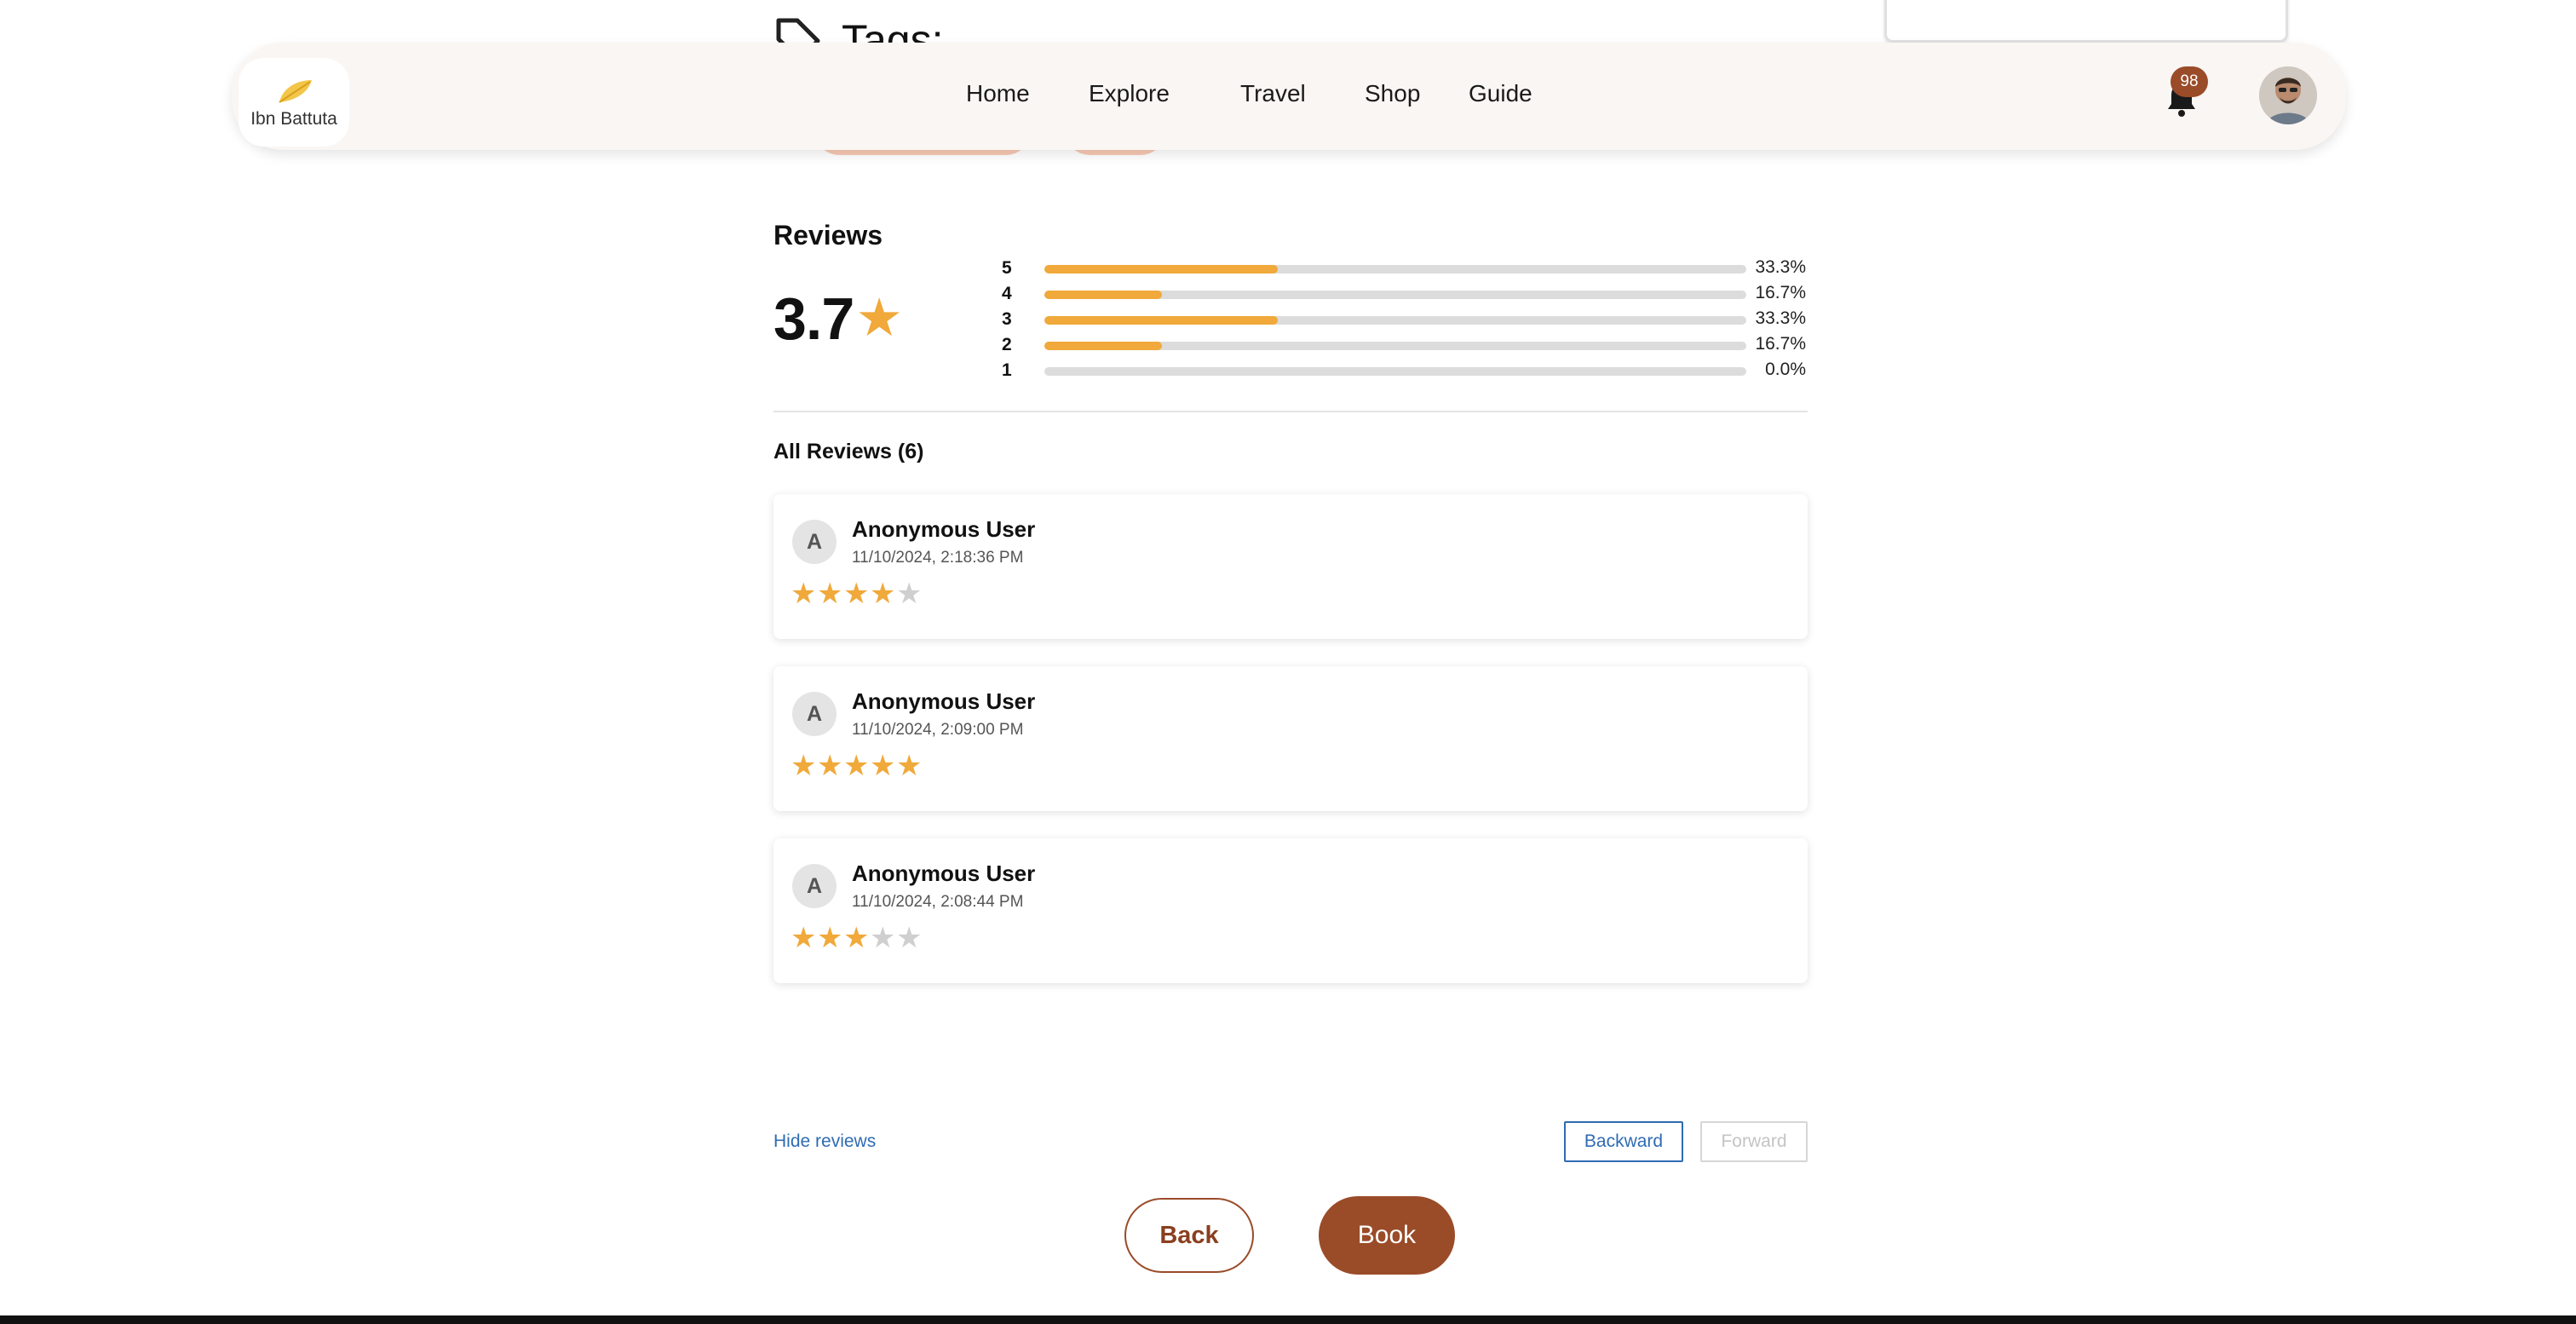  I want to click on distribution-row: 2 16.7%, so click(1403, 345).